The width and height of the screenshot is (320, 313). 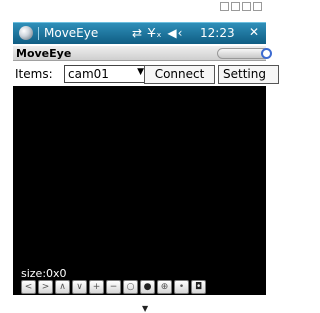 I want to click on up-button: ∧, so click(x=62, y=287).